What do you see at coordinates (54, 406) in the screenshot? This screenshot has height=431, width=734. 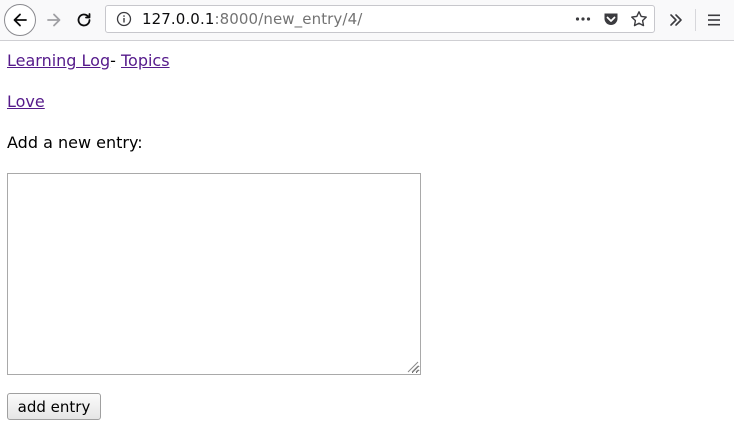 I see `add-entry-button: add entry` at bounding box center [54, 406].